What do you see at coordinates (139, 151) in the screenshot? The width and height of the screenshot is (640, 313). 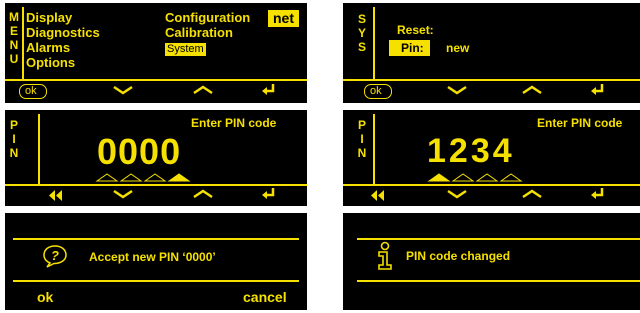 I see `pin-digits: 0000` at bounding box center [139, 151].